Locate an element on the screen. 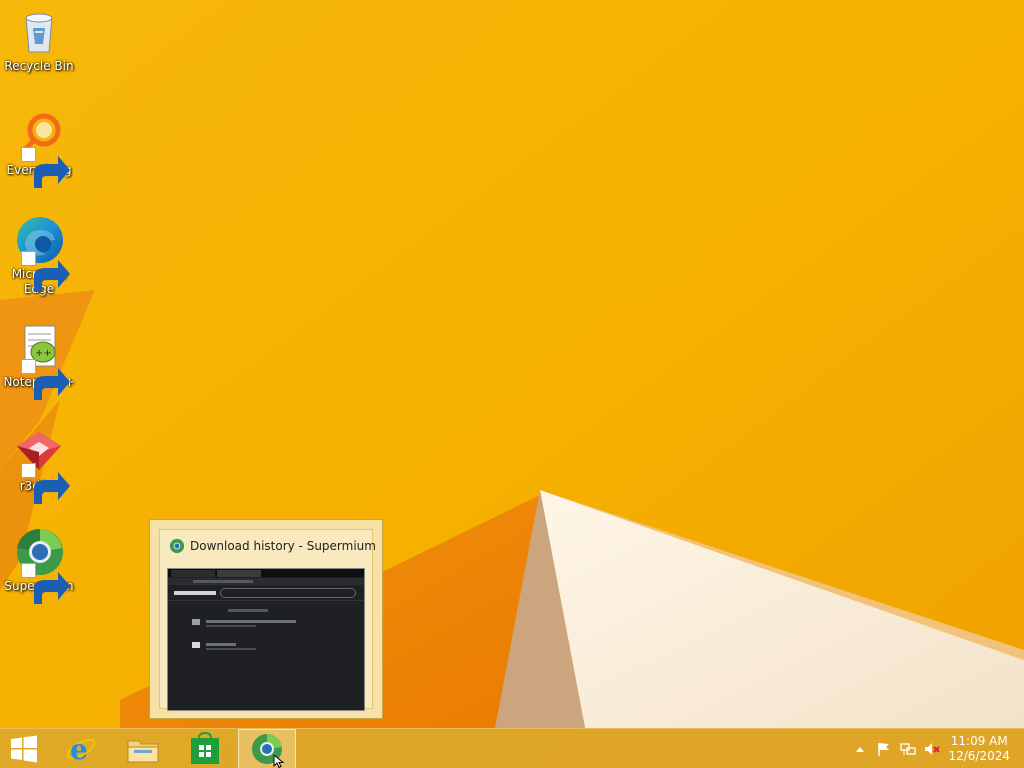  desktop-icon-r3dfox: r3dfox is located at coordinates (39, 465).